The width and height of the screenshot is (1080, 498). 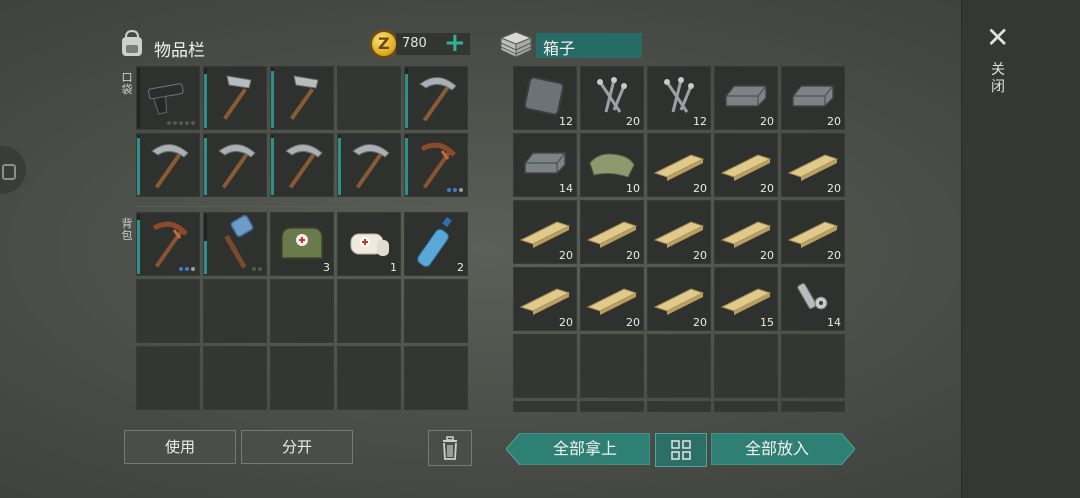 I want to click on sort-button, so click(x=681, y=450).